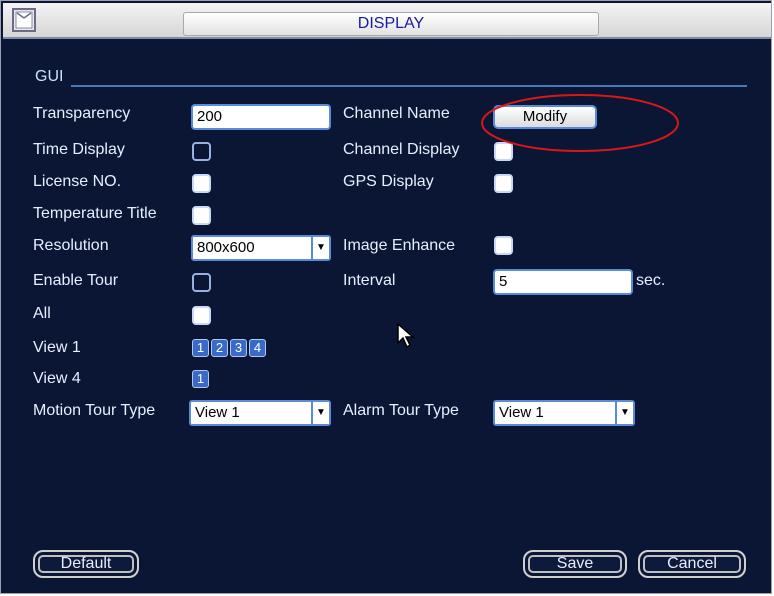  What do you see at coordinates (86, 564) in the screenshot?
I see `default-button: Default` at bounding box center [86, 564].